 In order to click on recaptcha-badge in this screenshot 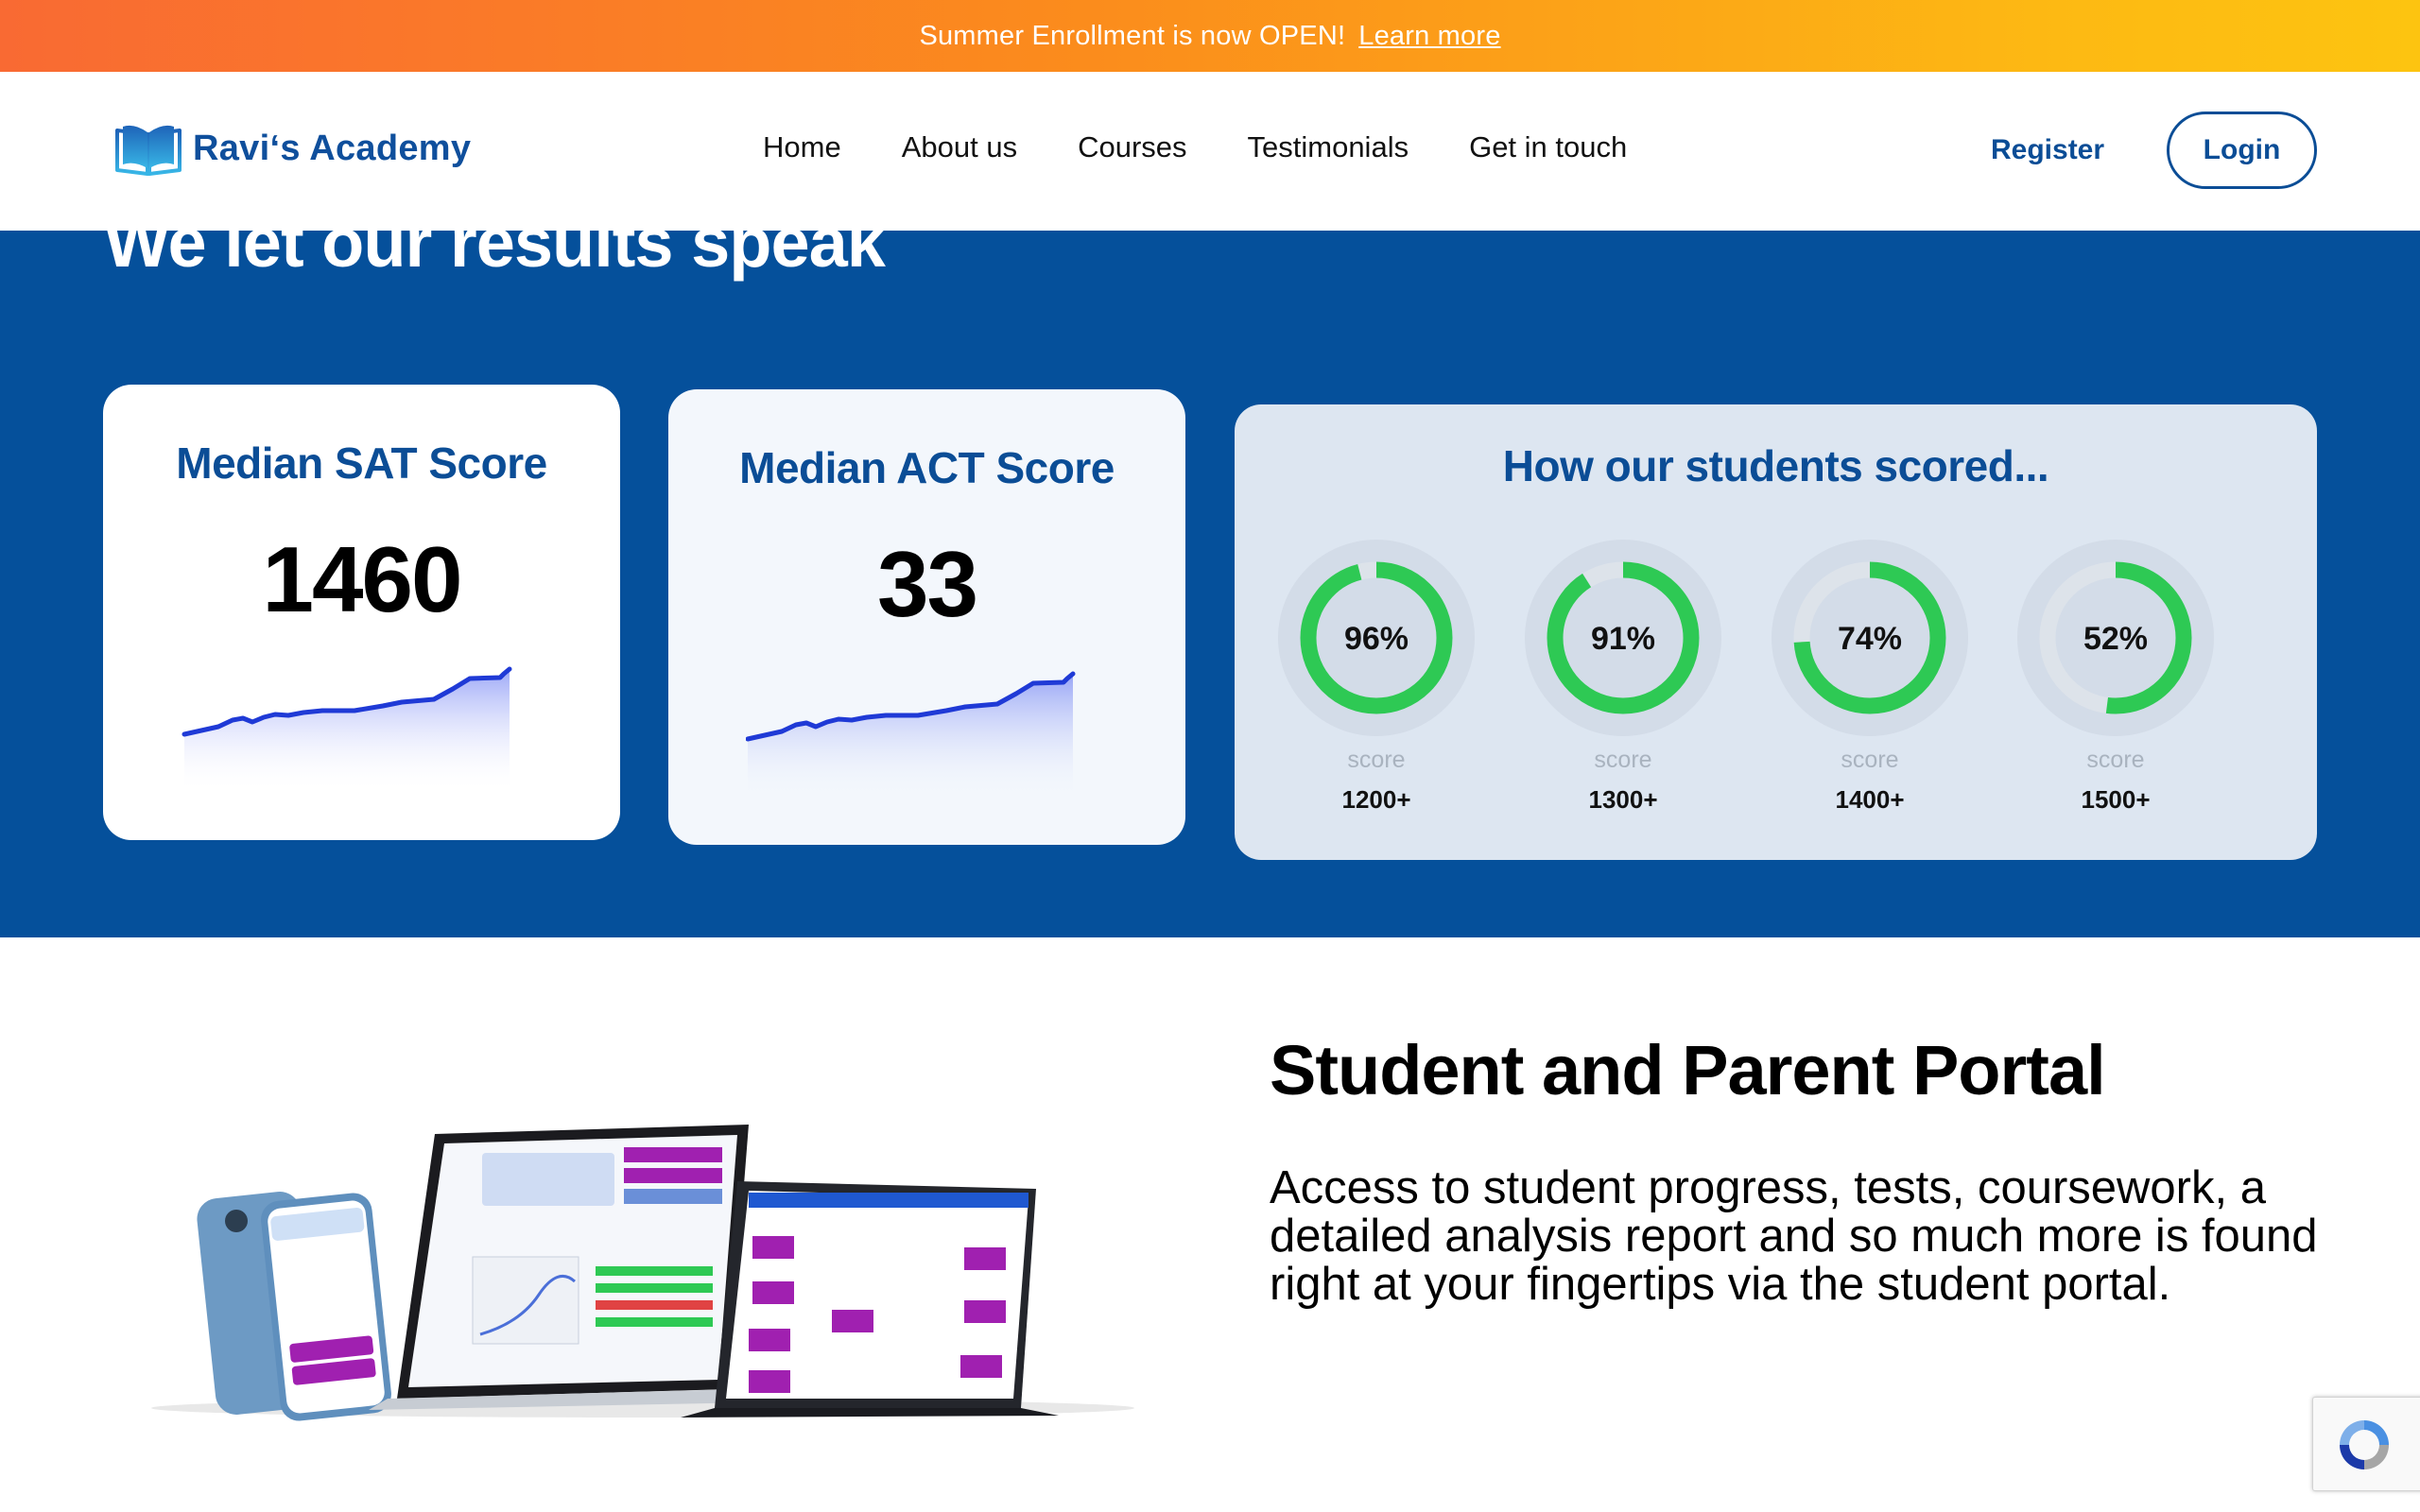, I will do `click(2366, 1444)`.